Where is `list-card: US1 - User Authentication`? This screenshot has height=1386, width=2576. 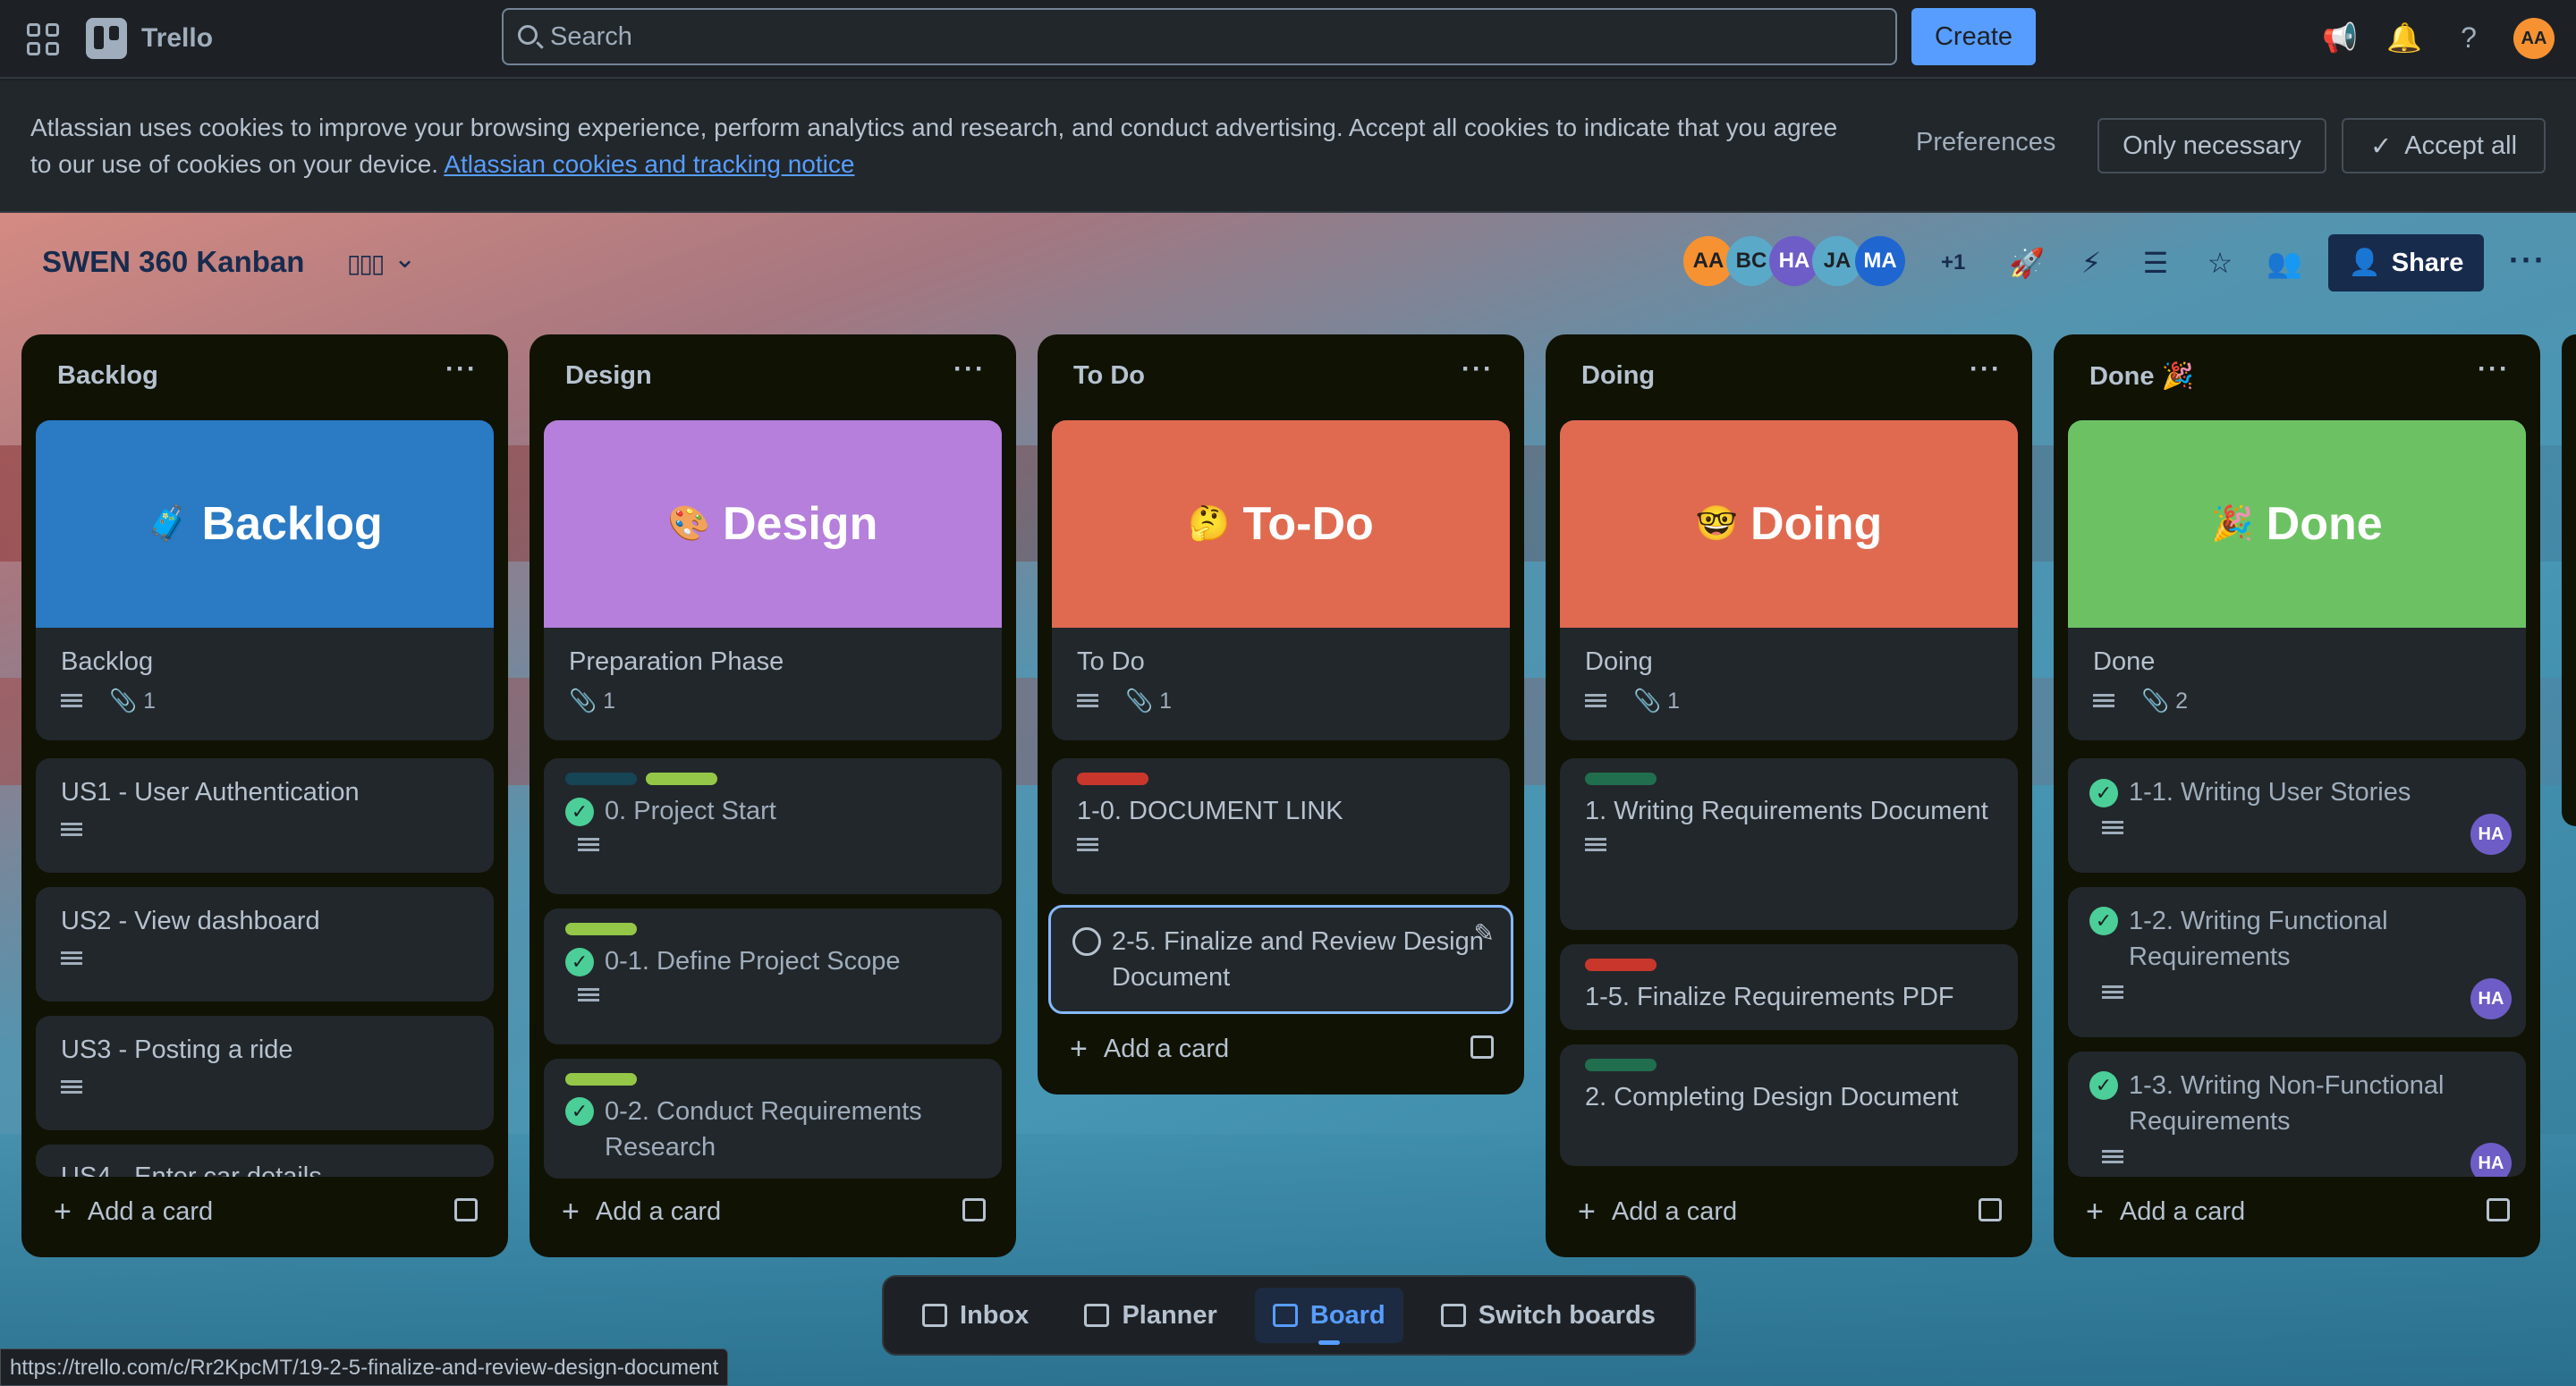
list-card: US1 - User Authentication is located at coordinates (265, 815).